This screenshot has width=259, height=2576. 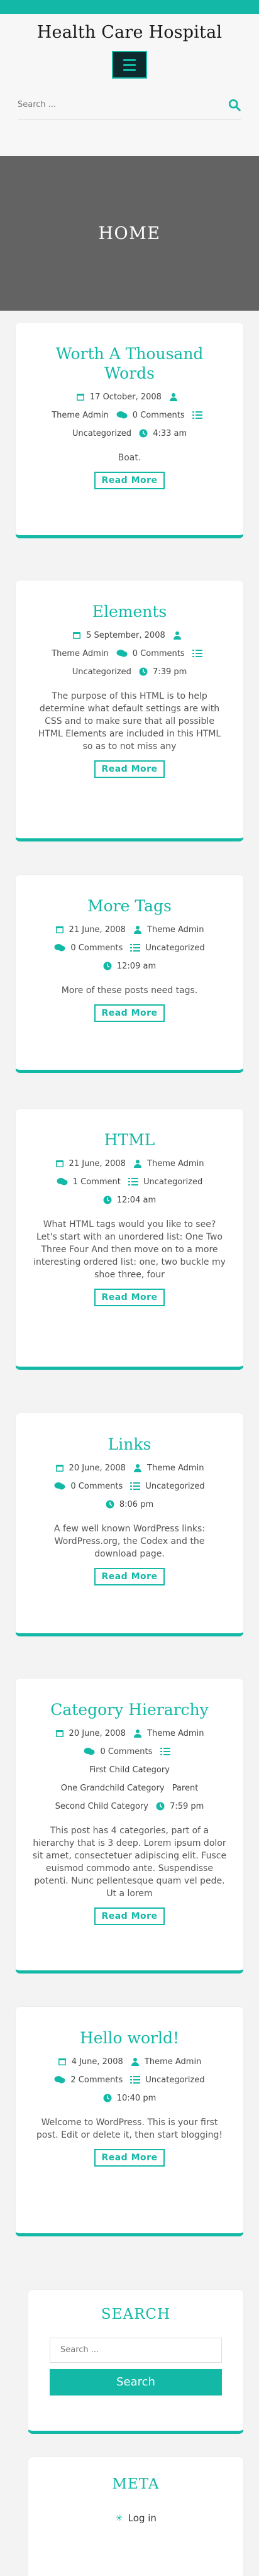 What do you see at coordinates (136, 1200) in the screenshot?
I see `post-time: 12:04 am` at bounding box center [136, 1200].